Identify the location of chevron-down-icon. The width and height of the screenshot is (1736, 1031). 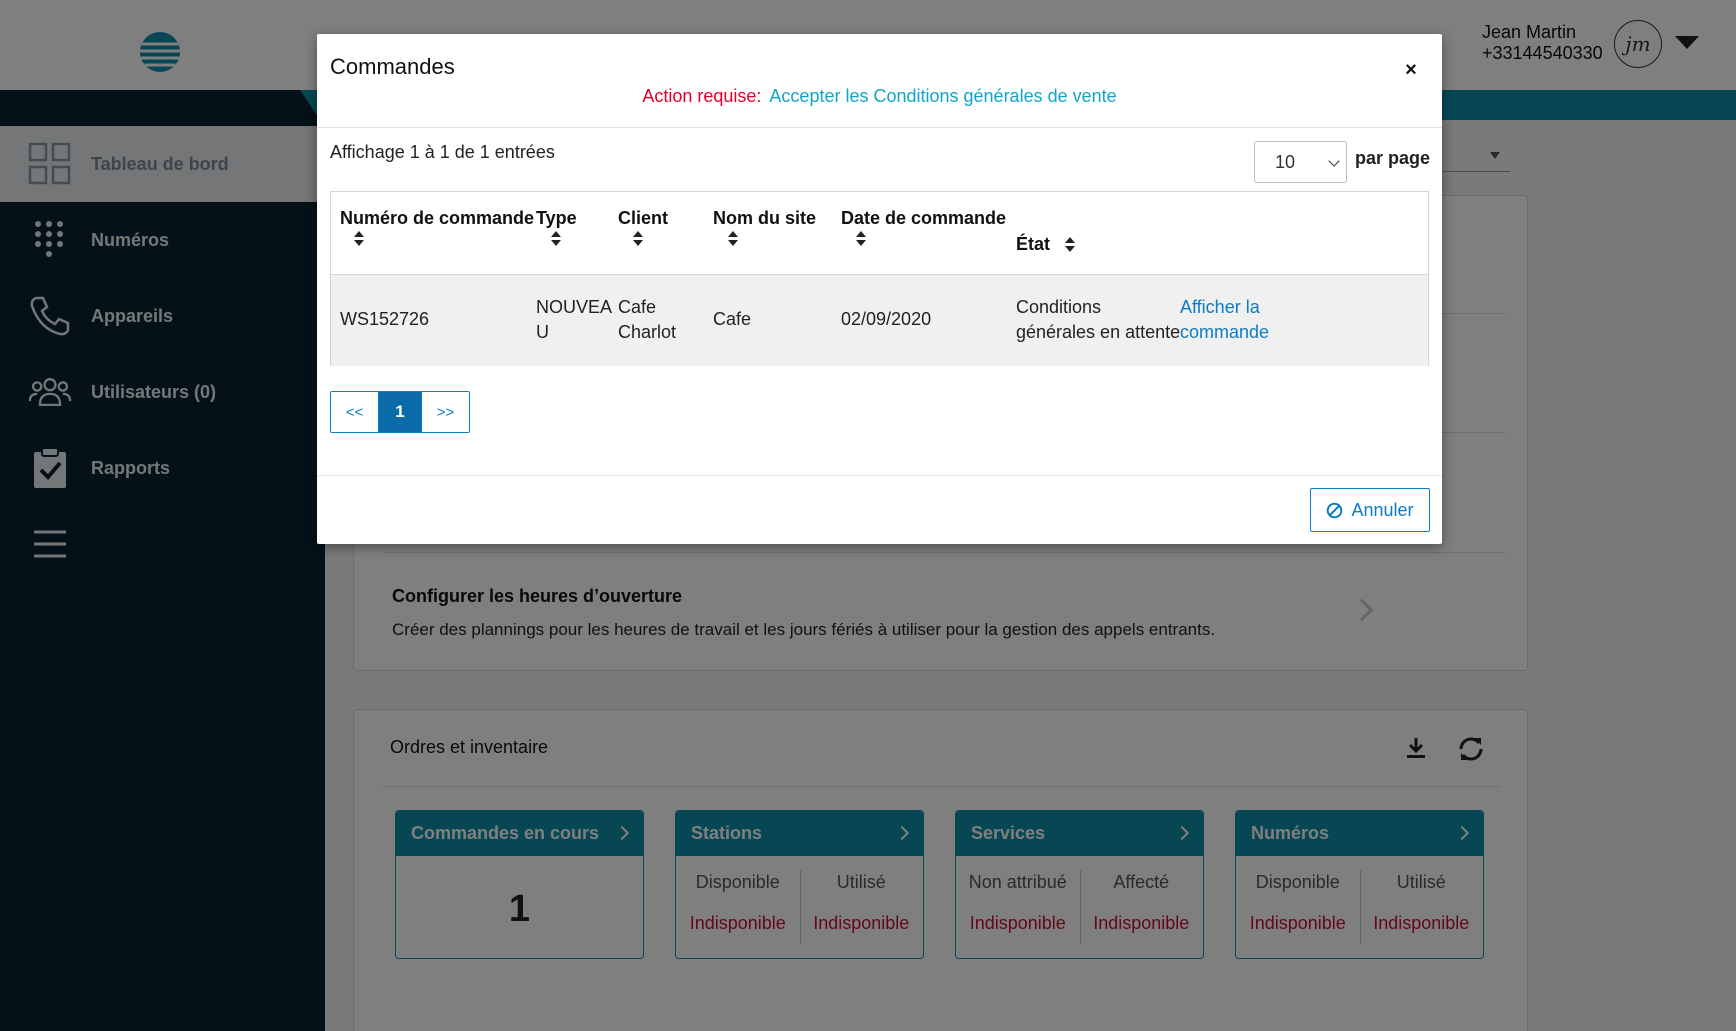
(1334, 161).